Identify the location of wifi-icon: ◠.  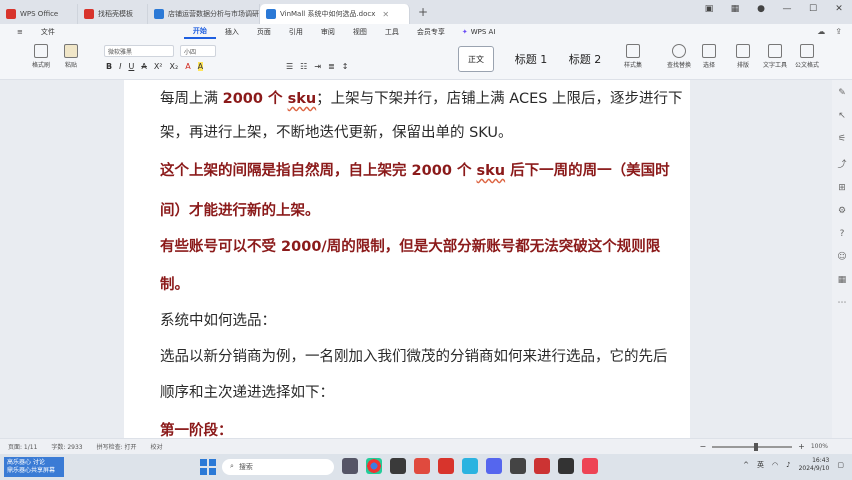
(775, 465).